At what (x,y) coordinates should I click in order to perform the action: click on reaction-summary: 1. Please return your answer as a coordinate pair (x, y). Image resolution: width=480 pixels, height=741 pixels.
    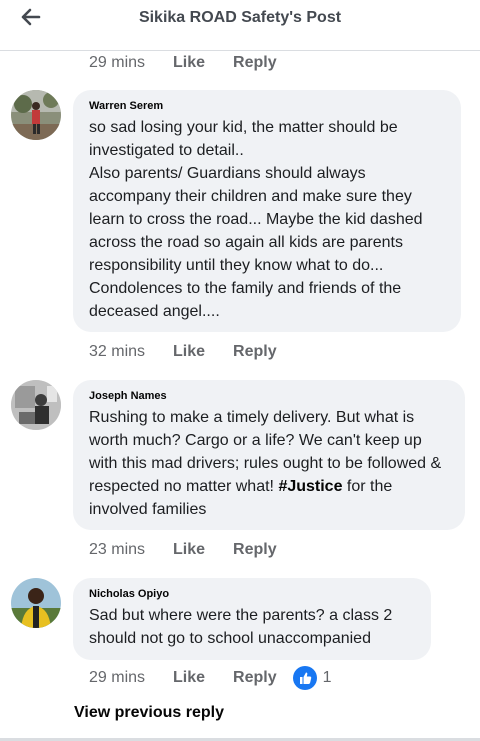
    Looking at the image, I should click on (312, 678).